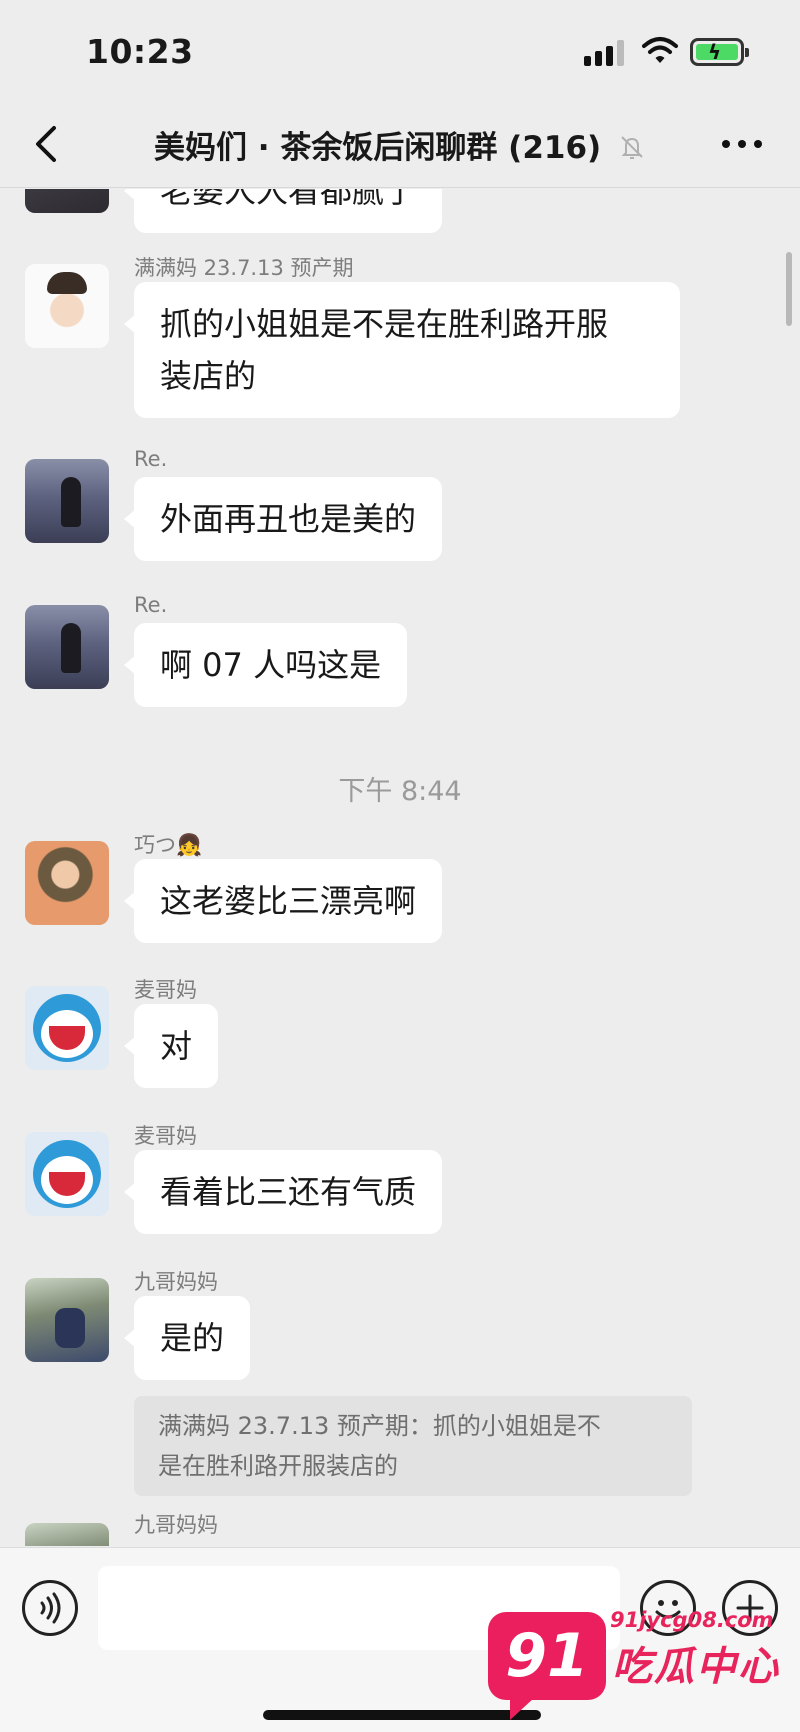 Image resolution: width=800 pixels, height=1732 pixels. What do you see at coordinates (278, 1466) in the screenshot?
I see `quote-text: 是在胜利路开服装店的` at bounding box center [278, 1466].